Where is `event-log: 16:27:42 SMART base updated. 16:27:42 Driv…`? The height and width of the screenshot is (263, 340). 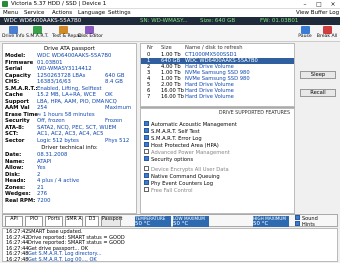 event-log: 16:27:42 SMART base updated. 16:27:42 Driv… is located at coordinates (170, 245).